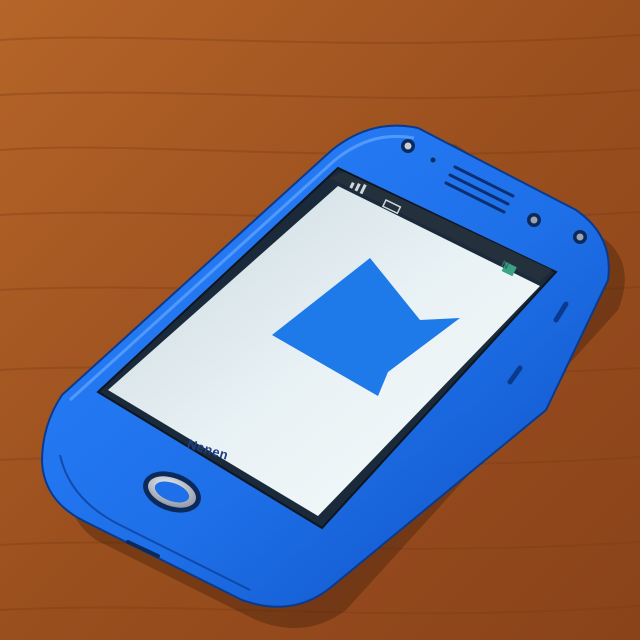  Describe the element at coordinates (408, 146) in the screenshot. I see `front-camera-icon` at that location.